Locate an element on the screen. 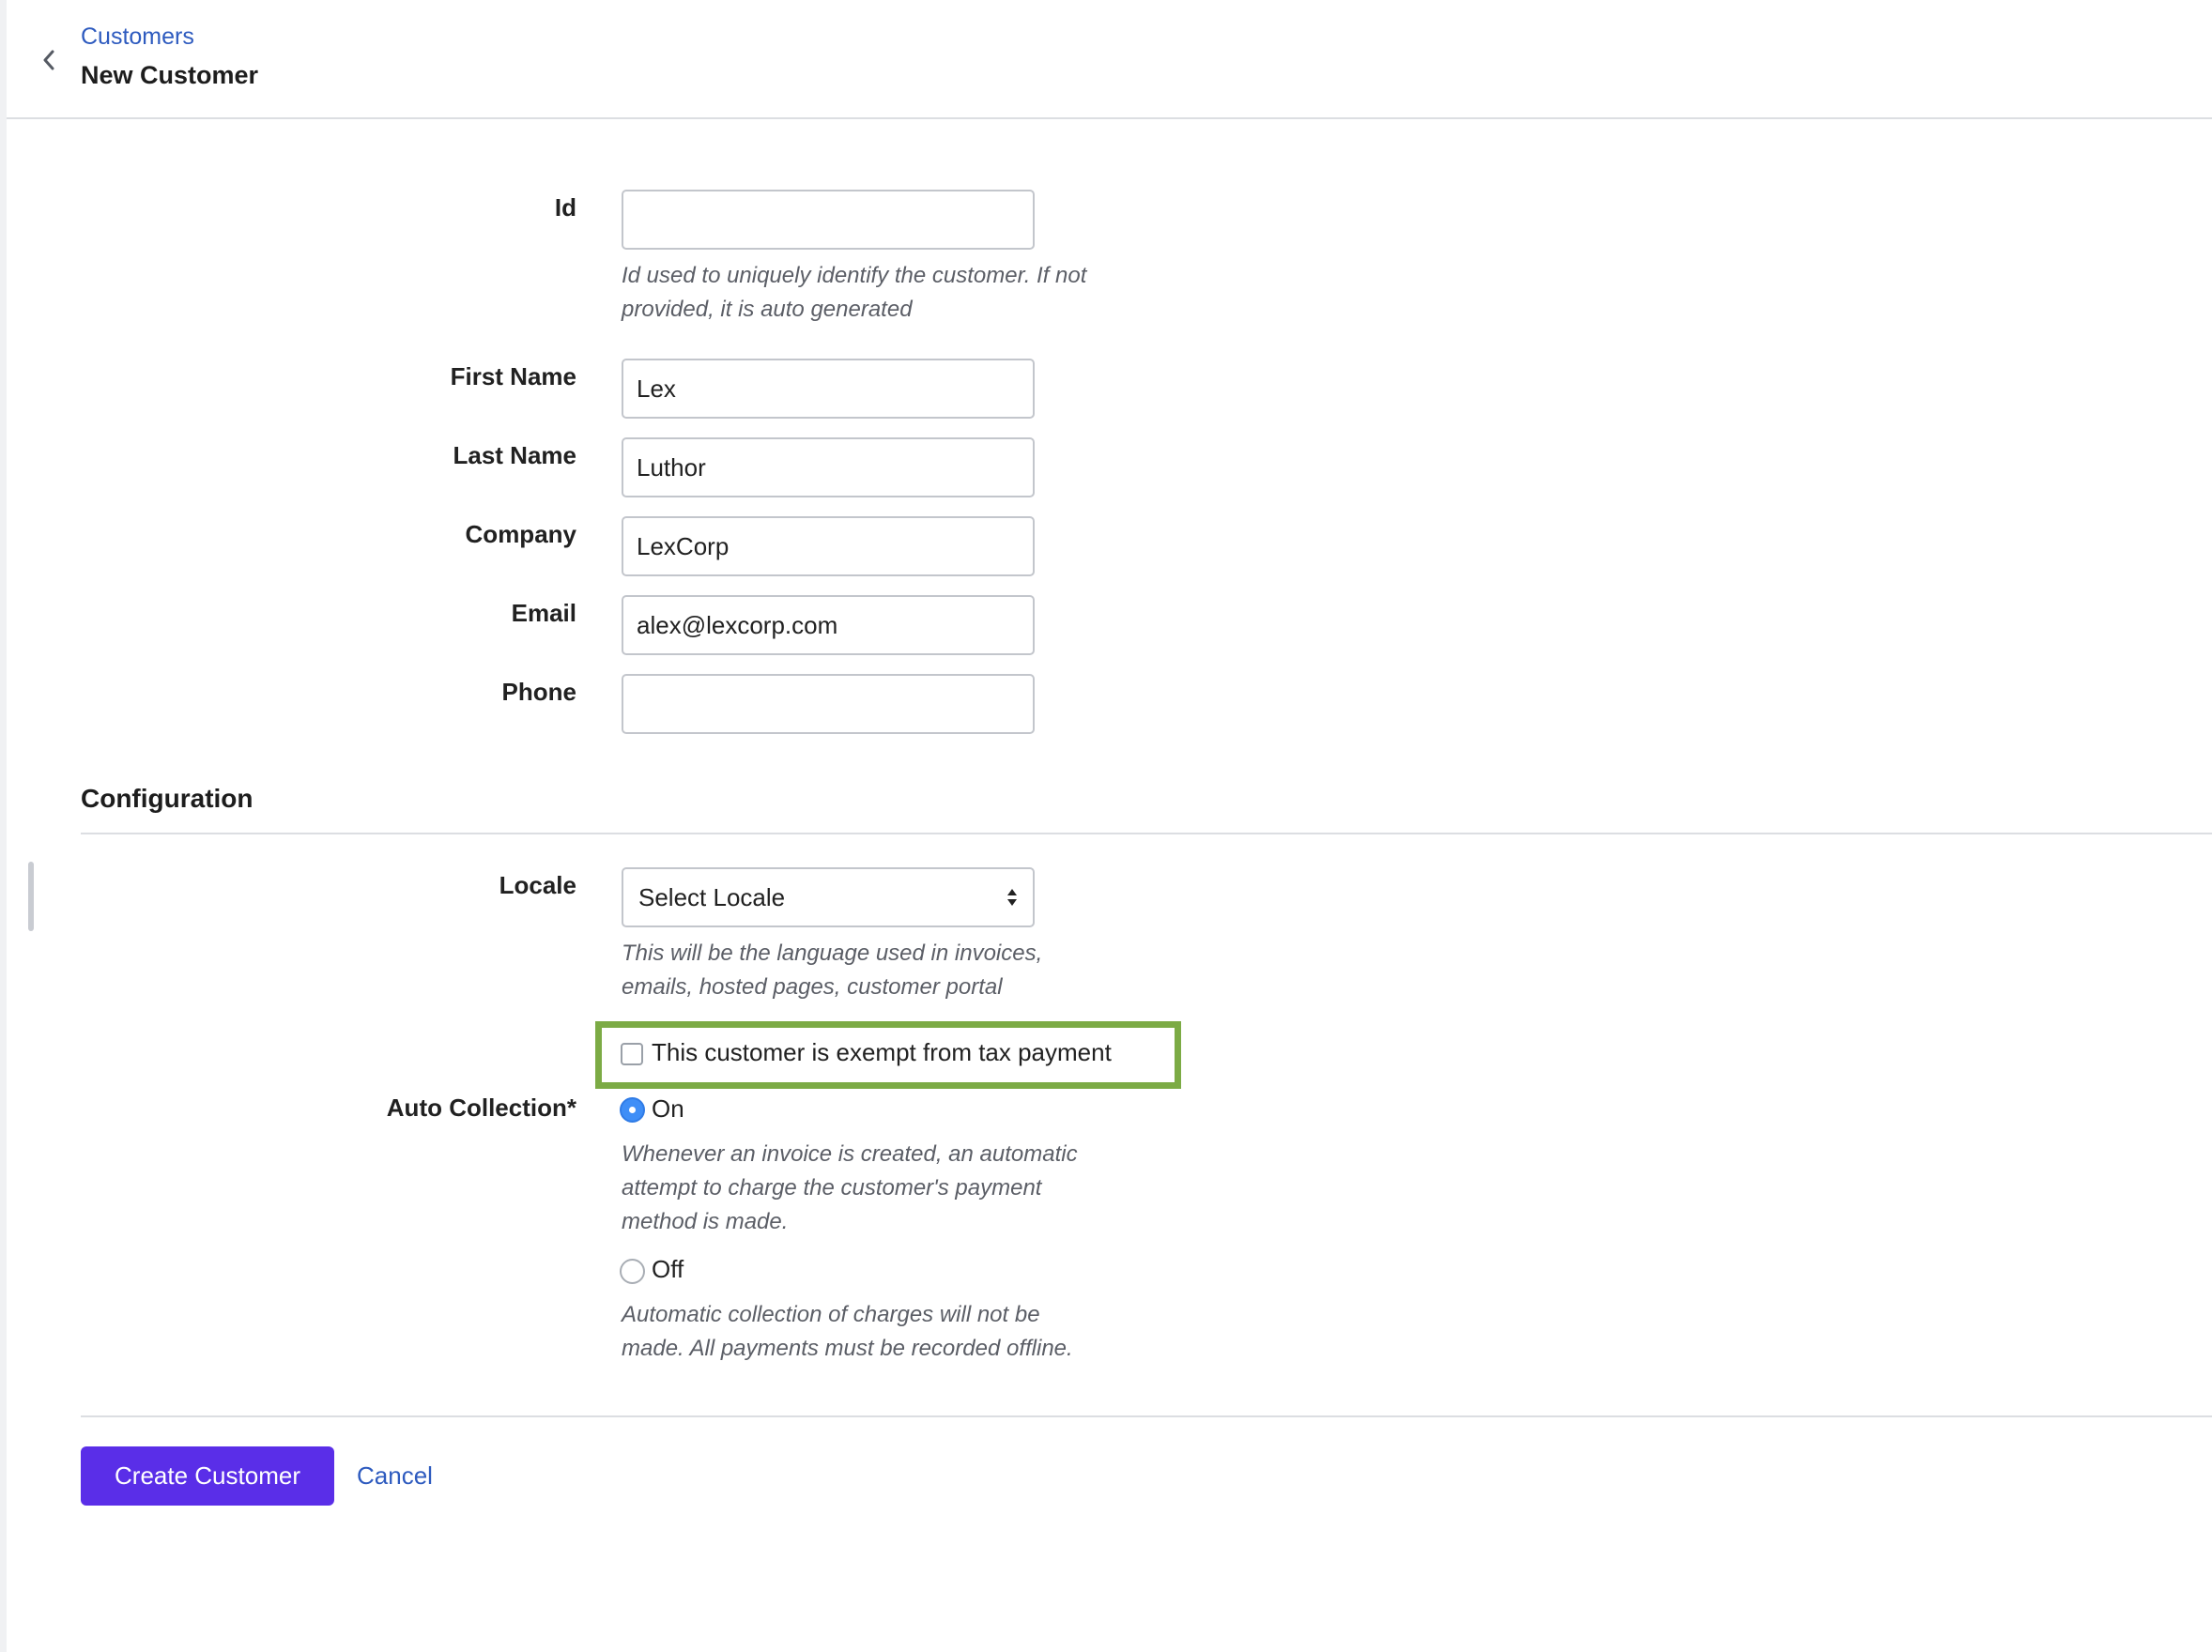  on-hint-line-2: attempt to charge the customer's payment is located at coordinates (832, 1188).